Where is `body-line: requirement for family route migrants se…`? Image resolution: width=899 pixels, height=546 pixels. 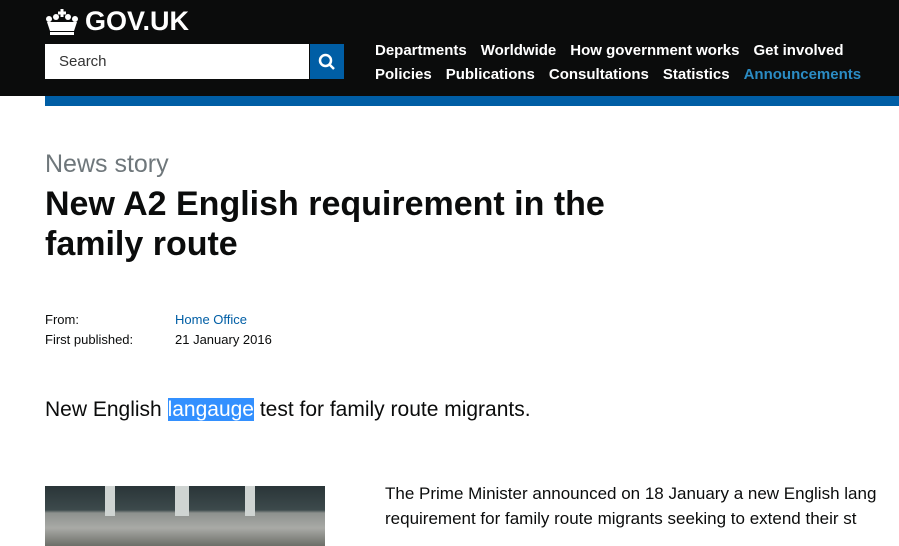 body-line: requirement for family route migrants se… is located at coordinates (621, 518).